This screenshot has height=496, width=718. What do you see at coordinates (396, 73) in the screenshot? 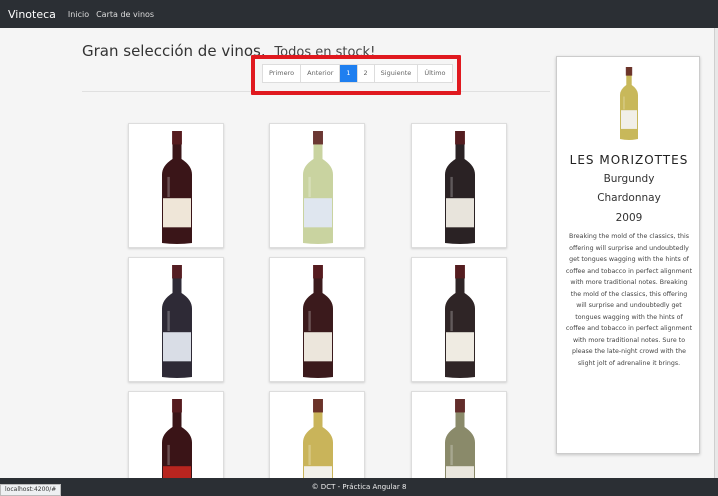
I see `page-next-button: Siguiente` at bounding box center [396, 73].